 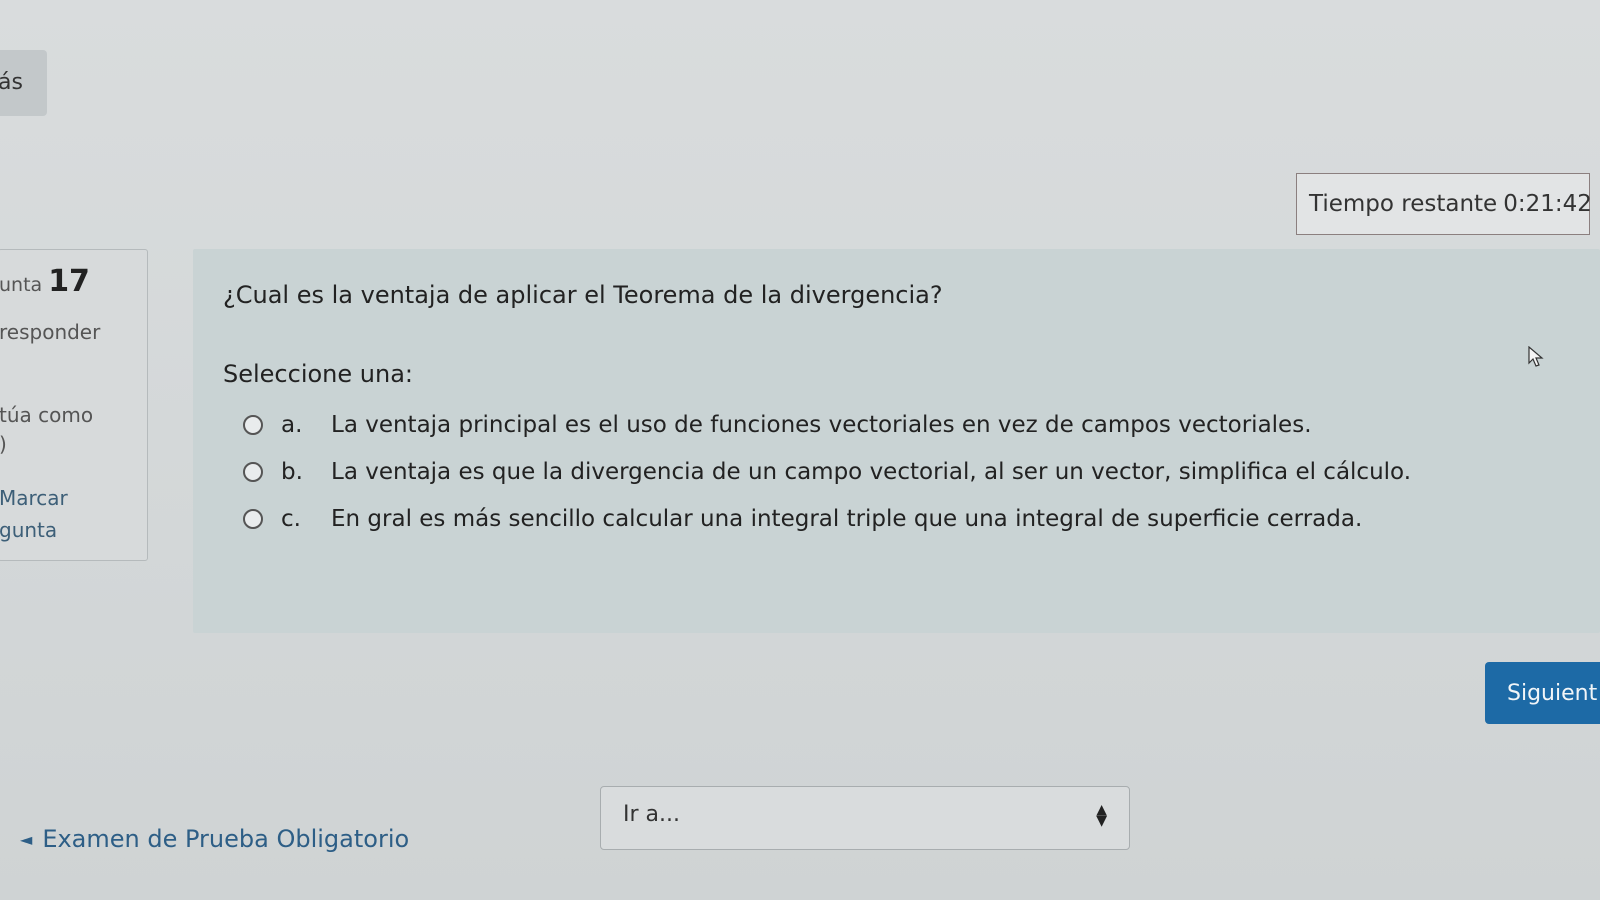 What do you see at coordinates (318, 374) in the screenshot?
I see `answer-prompt: Seleccione una:` at bounding box center [318, 374].